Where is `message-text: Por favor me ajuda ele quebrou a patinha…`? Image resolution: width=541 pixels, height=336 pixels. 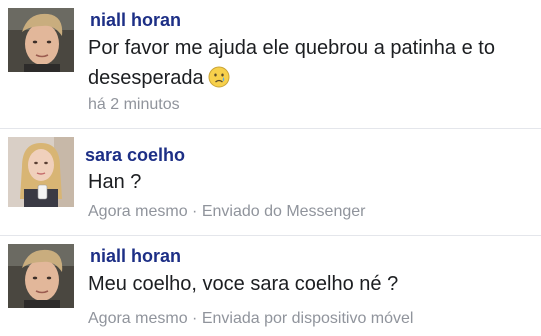 message-text: Por favor me ajuda ele quebrou a patinha… is located at coordinates (308, 63).